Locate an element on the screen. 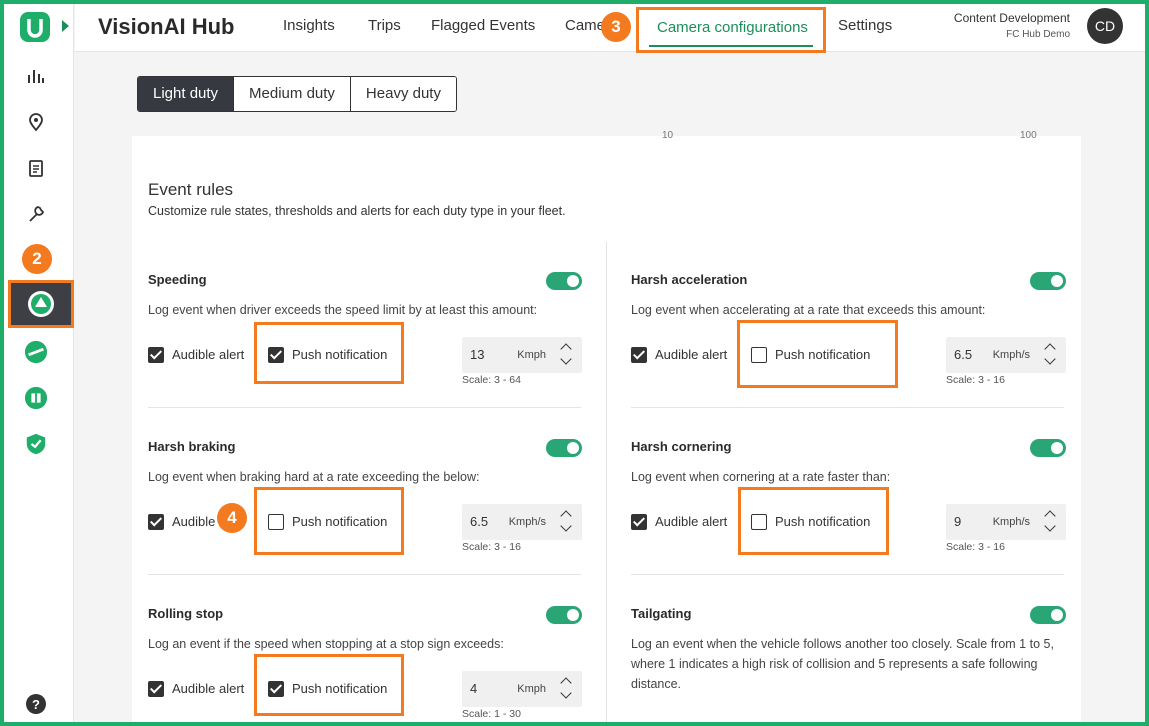 This screenshot has width=1149, height=726. shield-check-icon is located at coordinates (36, 444).